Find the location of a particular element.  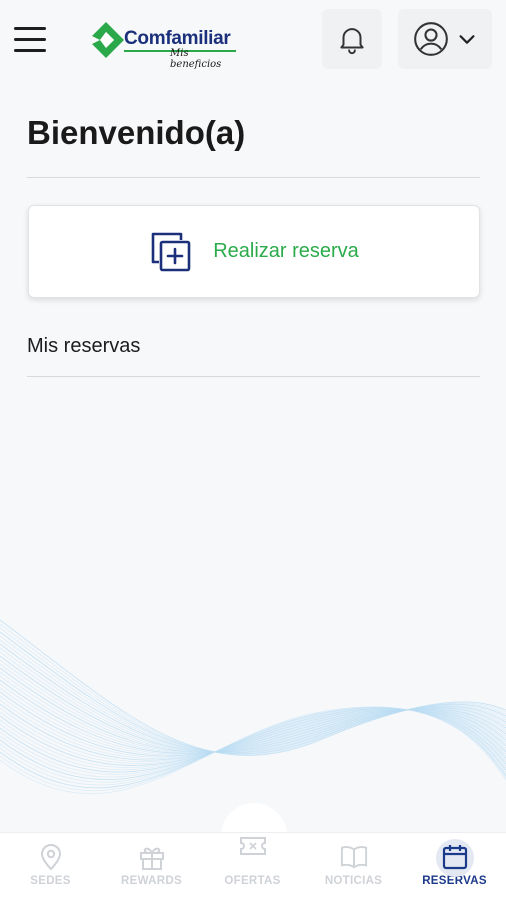

bottom-navigation: SEDES REWARDS OFERTAS NOTICIAS RESERVAS is located at coordinates (253, 866).